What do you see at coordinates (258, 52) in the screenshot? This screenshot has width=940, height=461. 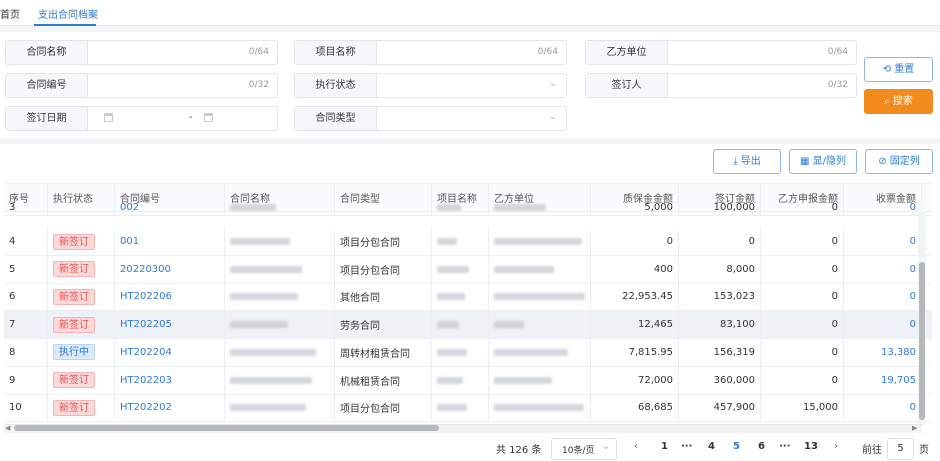 I see `char-counter: 0/64` at bounding box center [258, 52].